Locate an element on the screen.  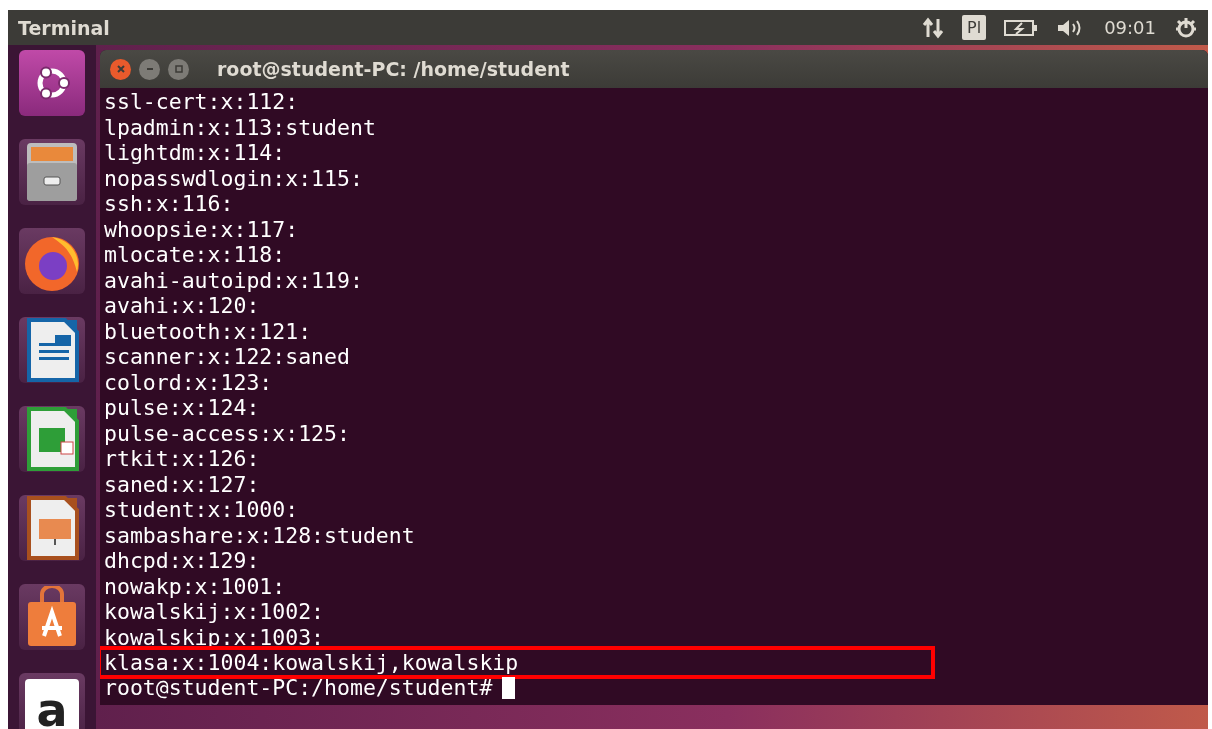
terminal-line: mlocate:x:118: is located at coordinates (195, 255).